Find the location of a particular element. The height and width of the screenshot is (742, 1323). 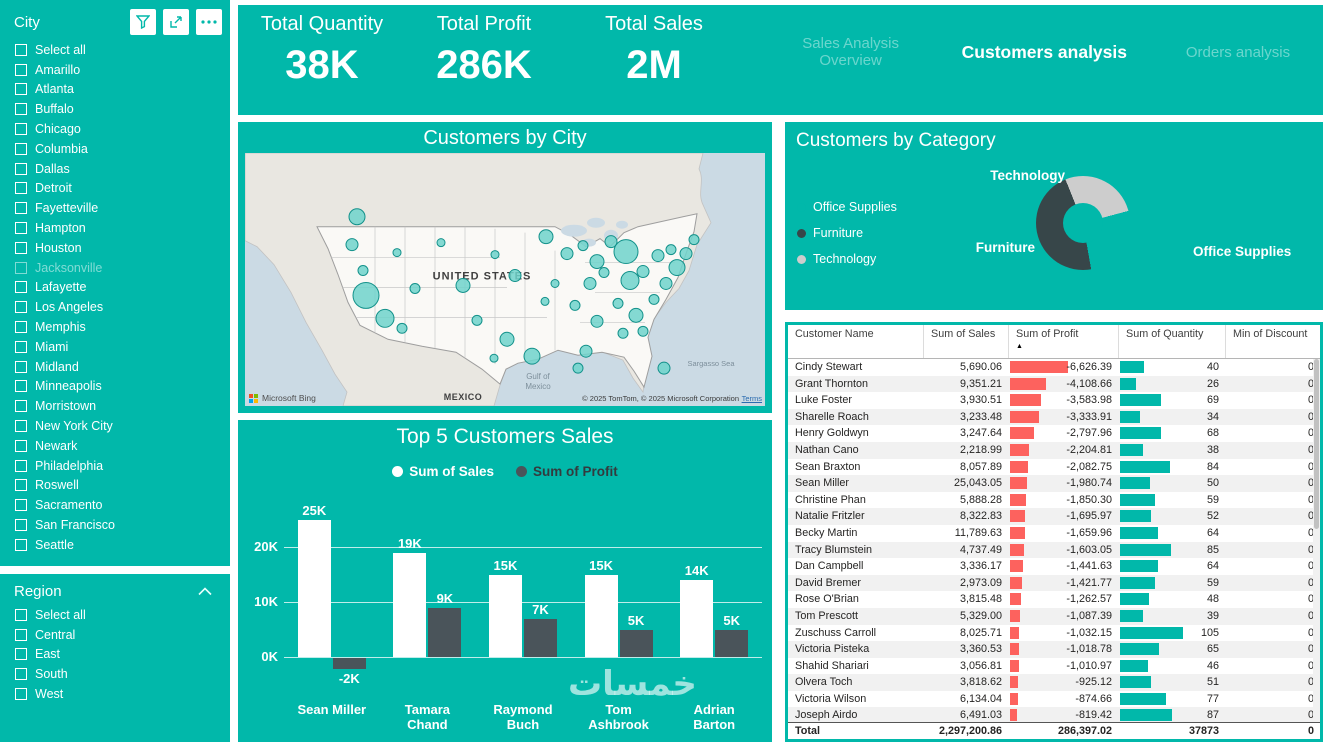

tab-sales-analysis-overview: Sales Analysis Overview is located at coordinates (851, 52).